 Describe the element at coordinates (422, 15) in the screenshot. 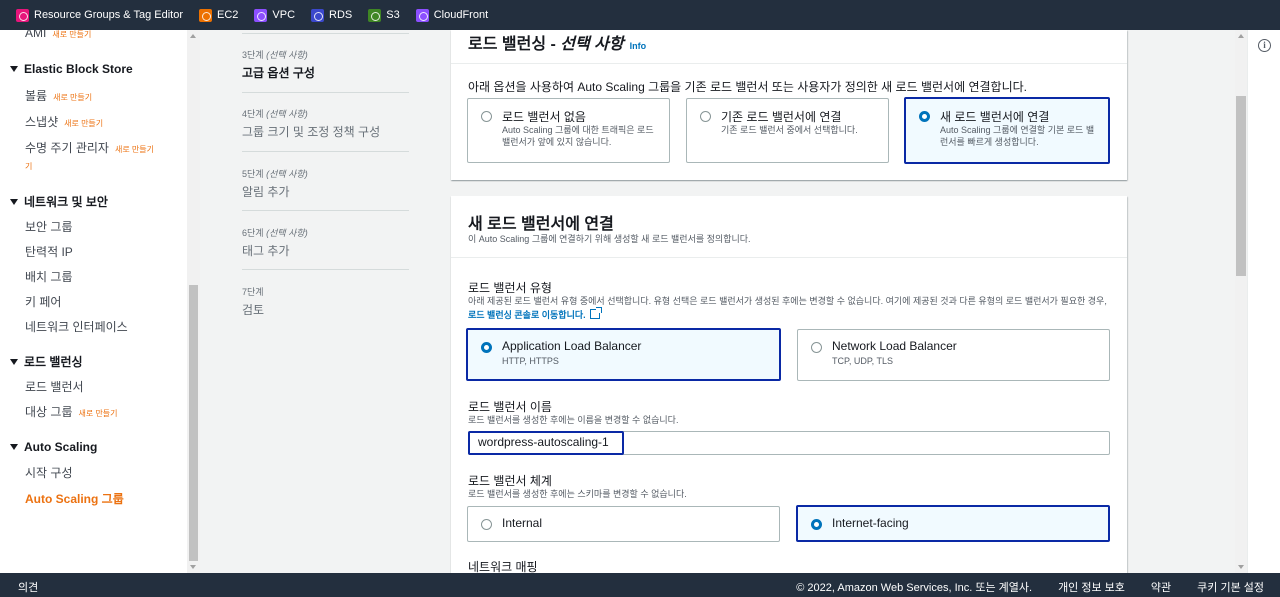

I see `cloudfront-icon` at that location.